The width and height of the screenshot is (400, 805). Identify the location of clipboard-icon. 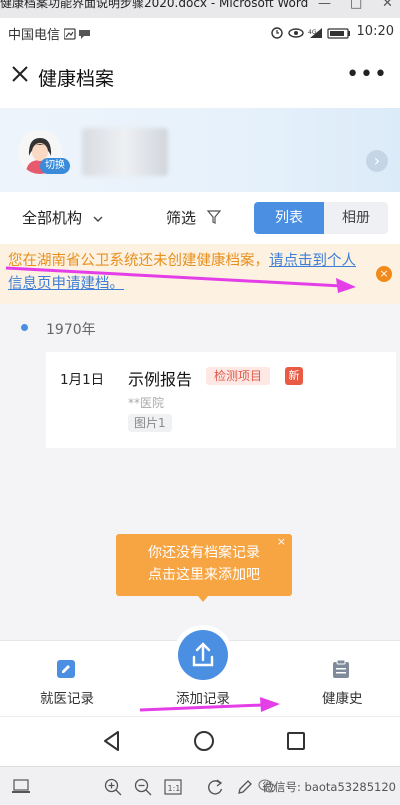
(341, 668).